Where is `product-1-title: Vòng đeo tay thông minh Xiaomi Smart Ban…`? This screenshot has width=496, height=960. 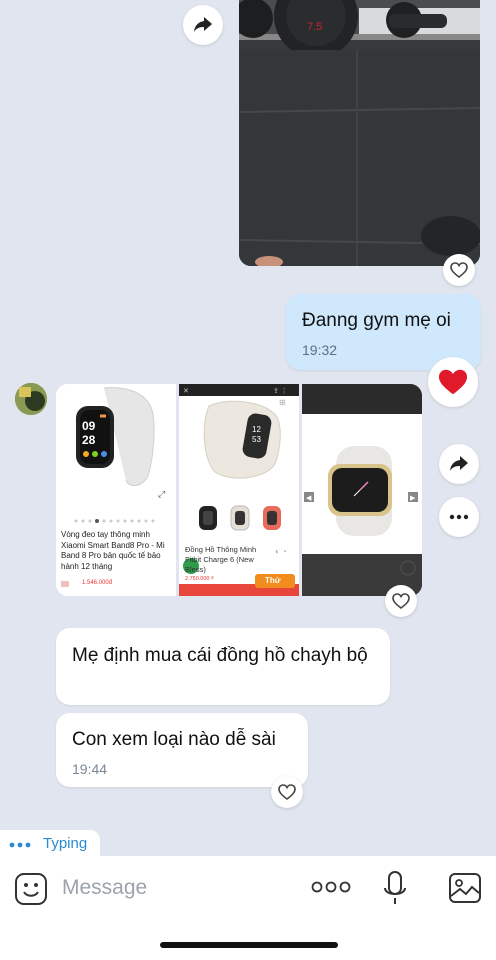
product-1-title: Vòng đeo tay thông minh Xiaomi Smart Ban… is located at coordinates (113, 550).